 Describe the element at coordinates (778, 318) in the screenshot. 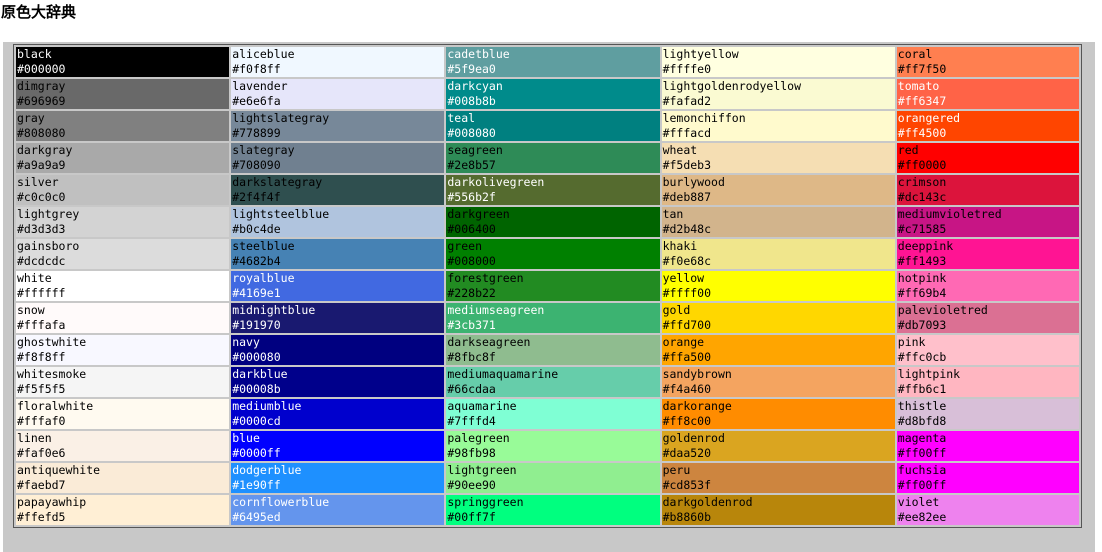

I see `color-swatch-cell: gold #ffd700` at that location.